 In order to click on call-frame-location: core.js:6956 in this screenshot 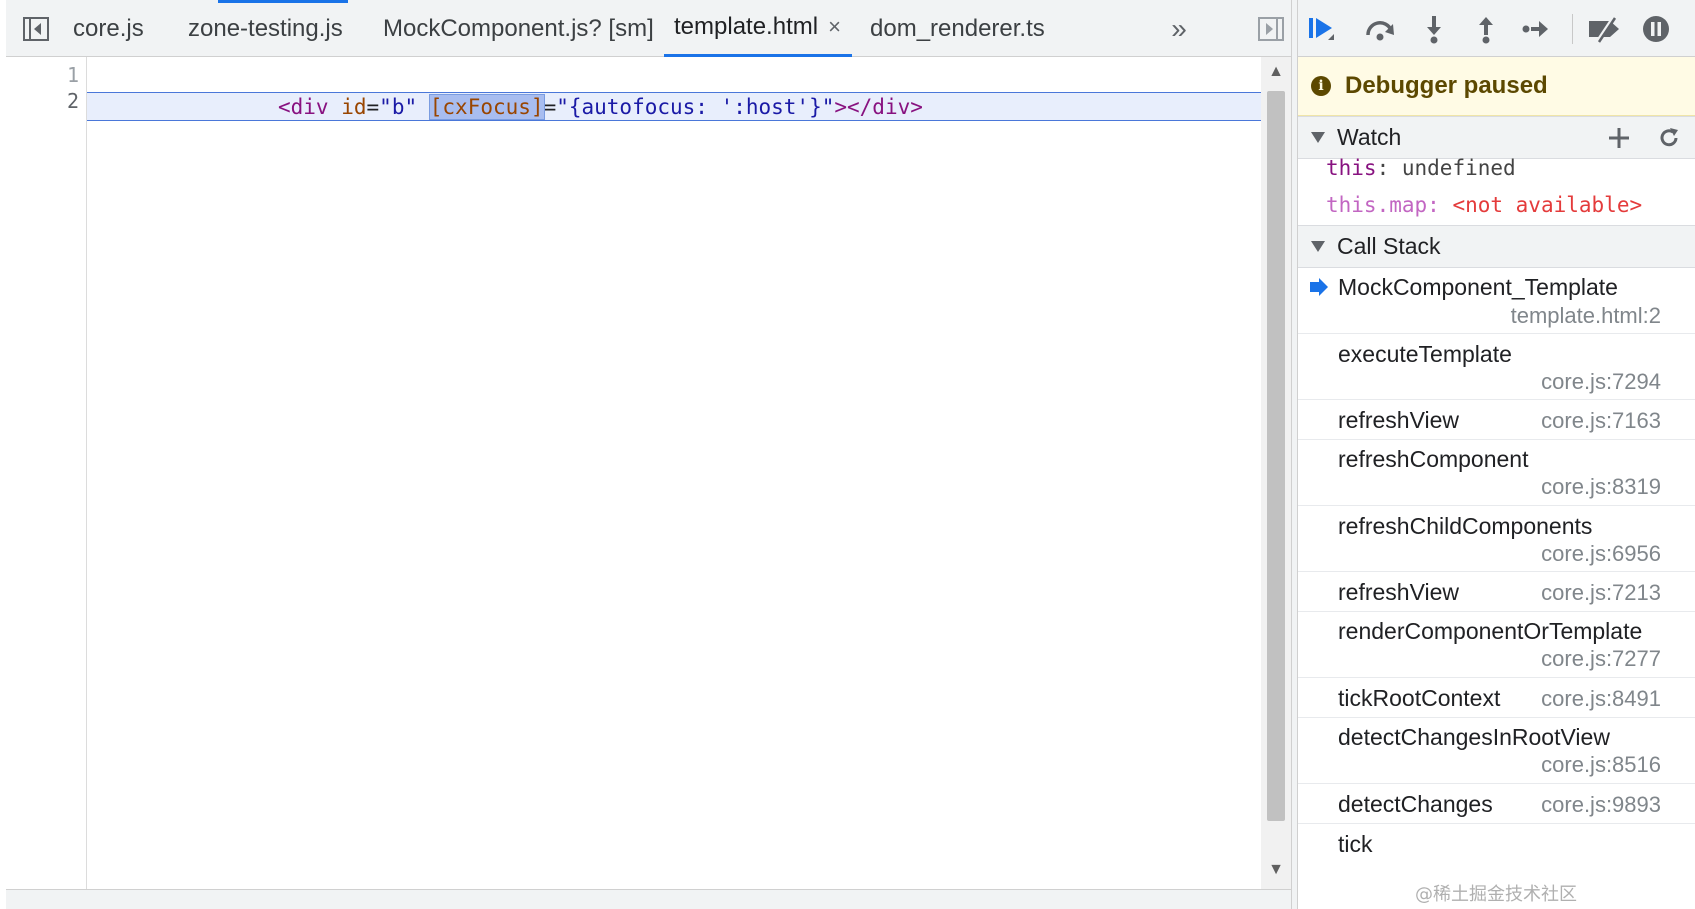, I will do `click(1601, 554)`.